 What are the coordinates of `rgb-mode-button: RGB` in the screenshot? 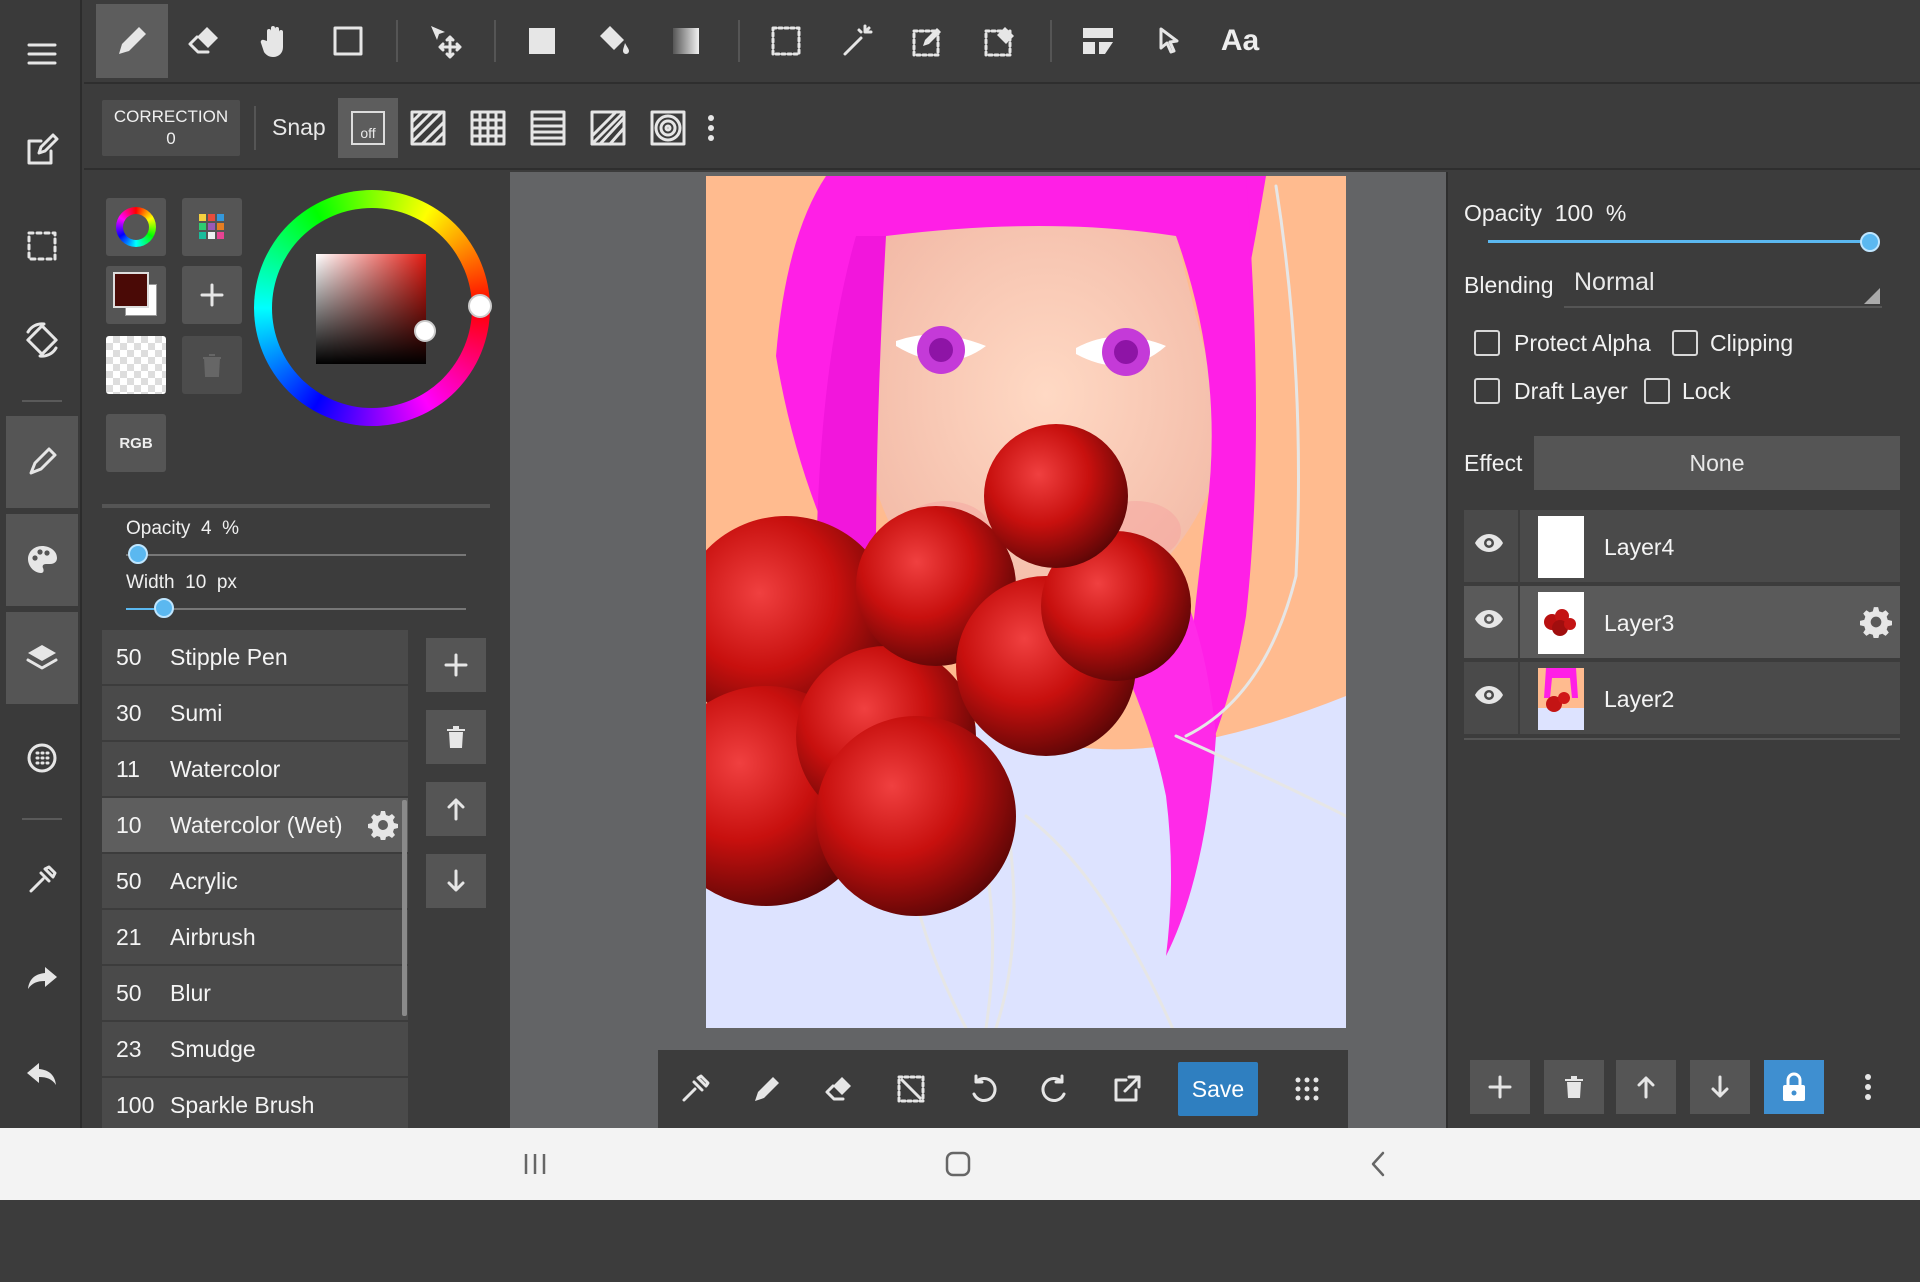 It's located at (136, 443).